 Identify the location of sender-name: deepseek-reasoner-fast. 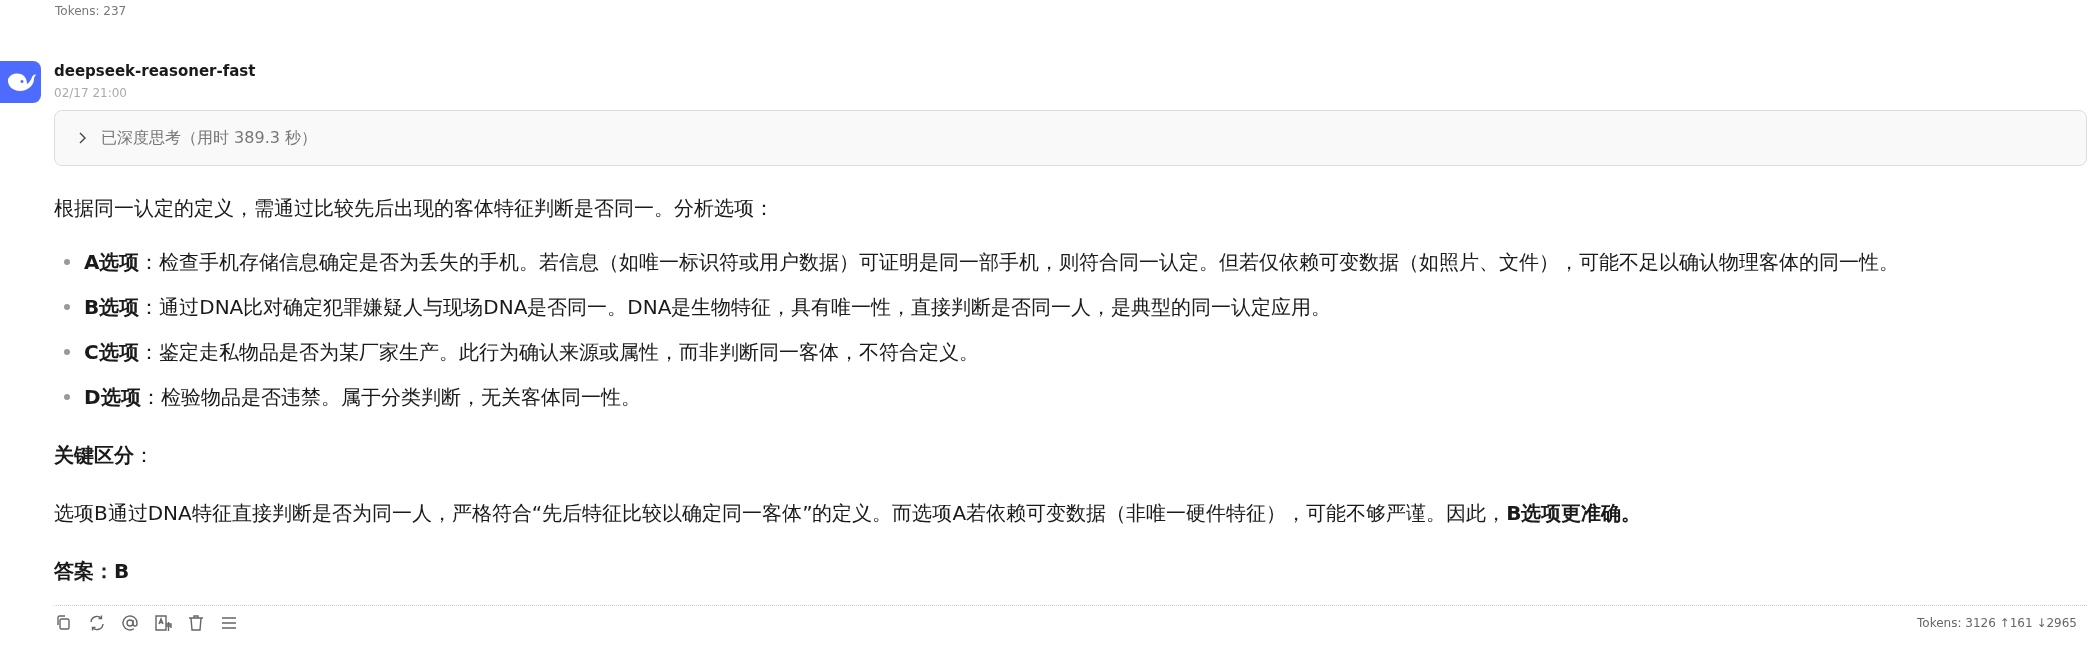
(155, 71).